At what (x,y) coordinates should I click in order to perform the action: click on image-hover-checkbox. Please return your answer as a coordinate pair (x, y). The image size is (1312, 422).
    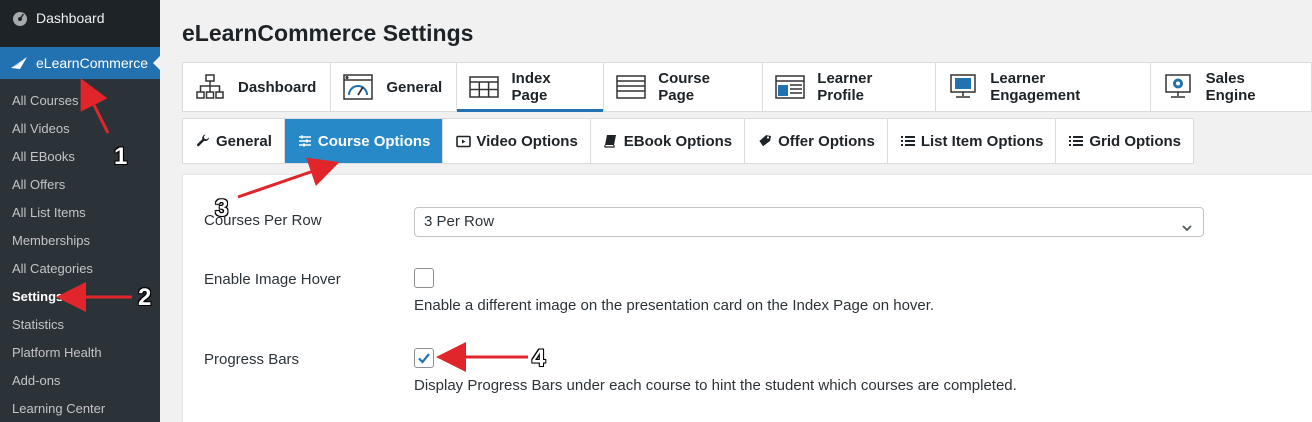
    Looking at the image, I should click on (424, 278).